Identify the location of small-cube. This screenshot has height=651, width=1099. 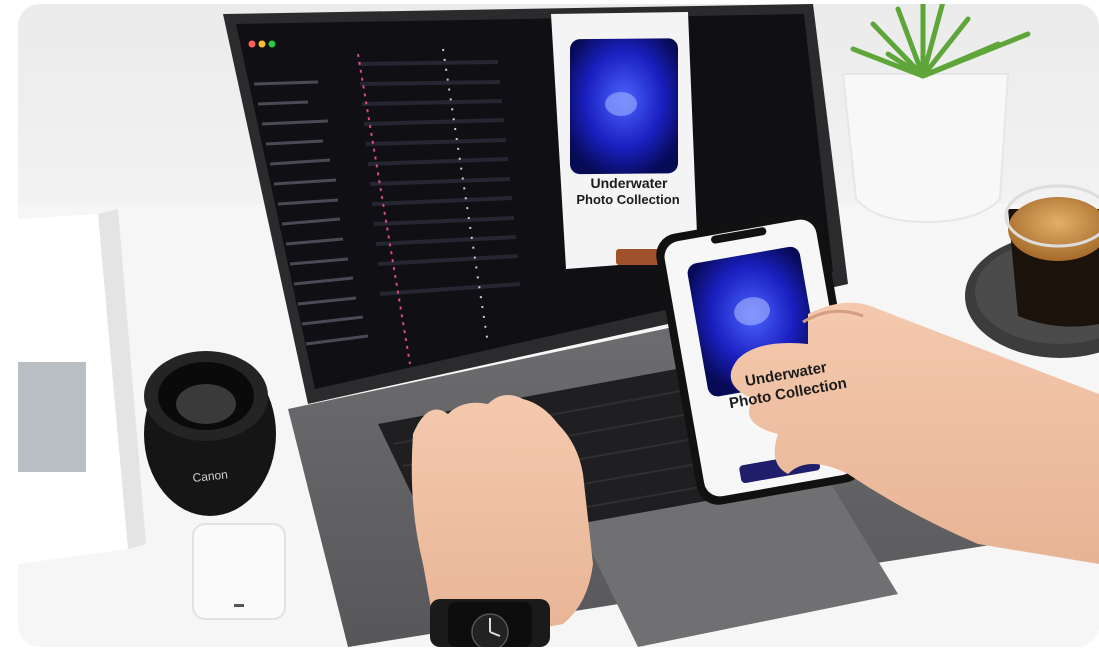
(239, 571).